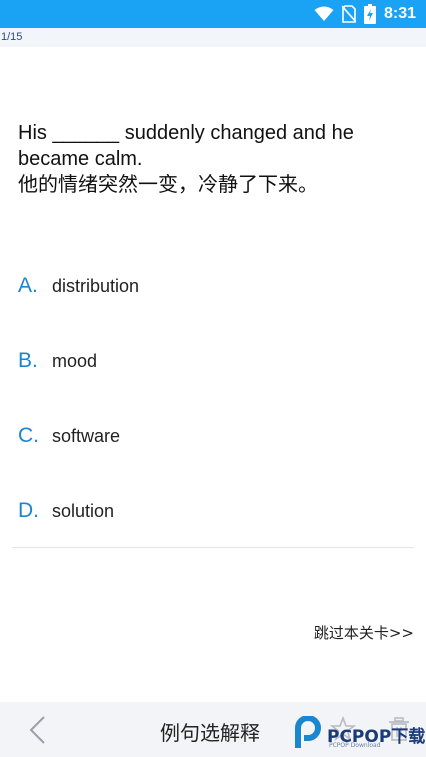 The width and height of the screenshot is (426, 757). Describe the element at coordinates (83, 510) in the screenshot. I see `option-text: solution` at that location.